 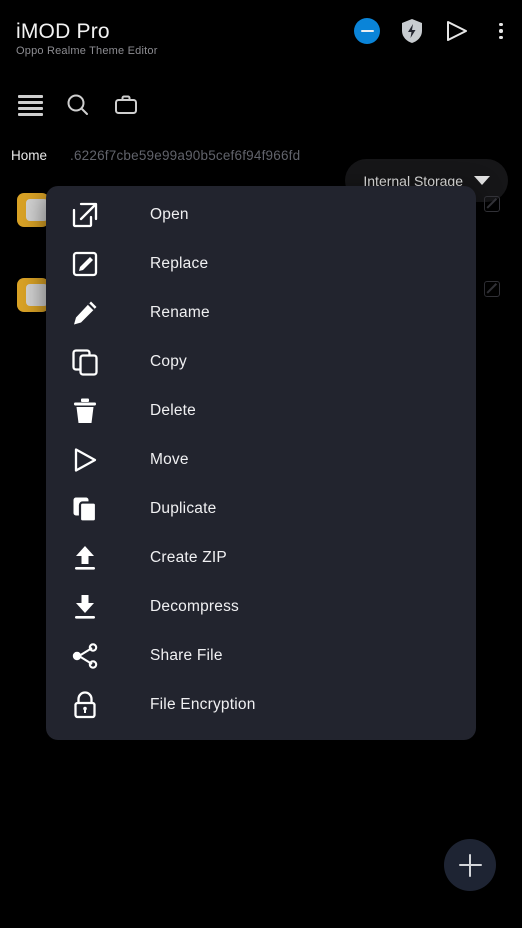 I want to click on breadcrumb-home: Home, so click(x=29, y=155).